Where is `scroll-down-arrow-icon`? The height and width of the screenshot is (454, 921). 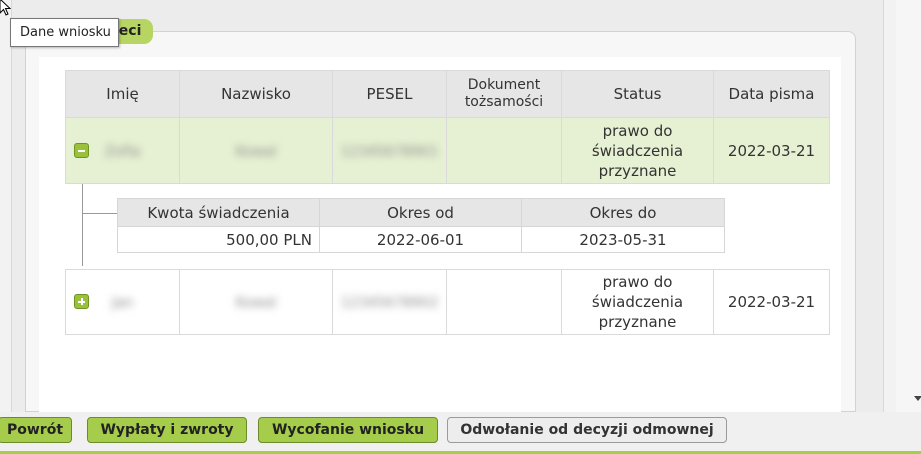
scroll-down-arrow-icon is located at coordinates (917, 398).